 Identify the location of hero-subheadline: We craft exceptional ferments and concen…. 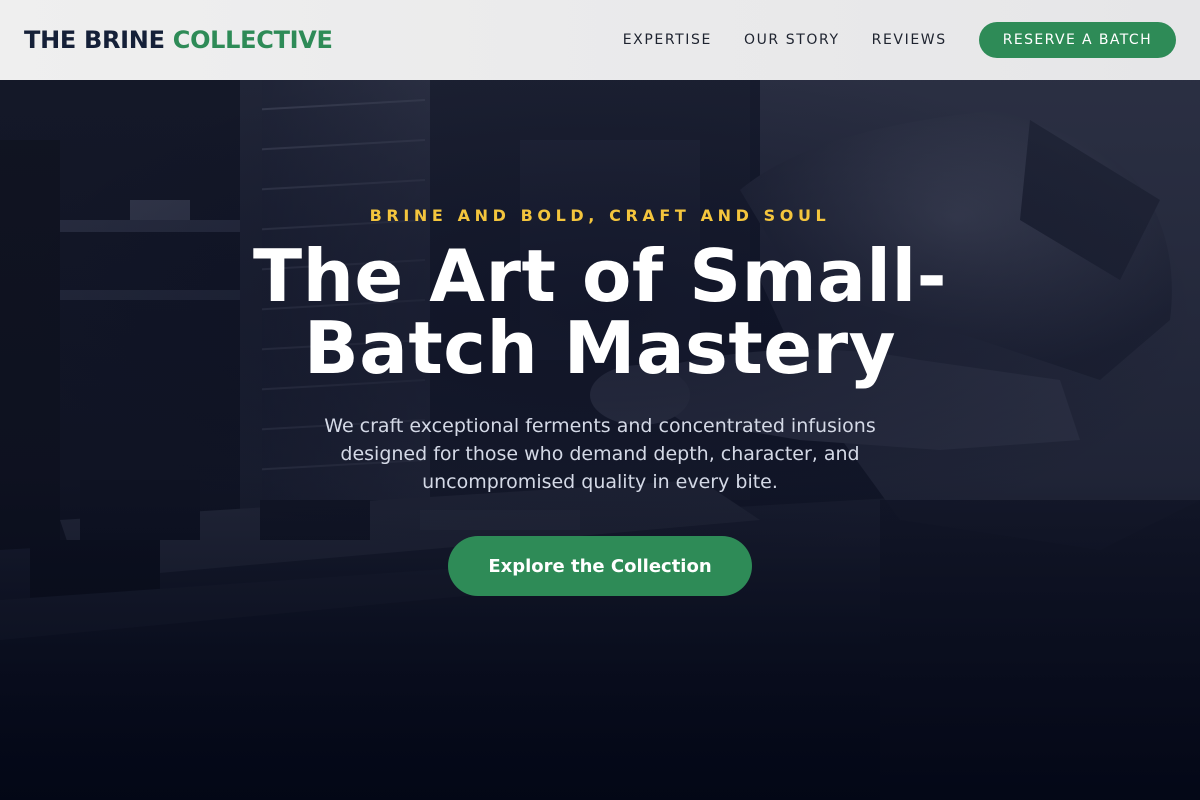
(600, 454).